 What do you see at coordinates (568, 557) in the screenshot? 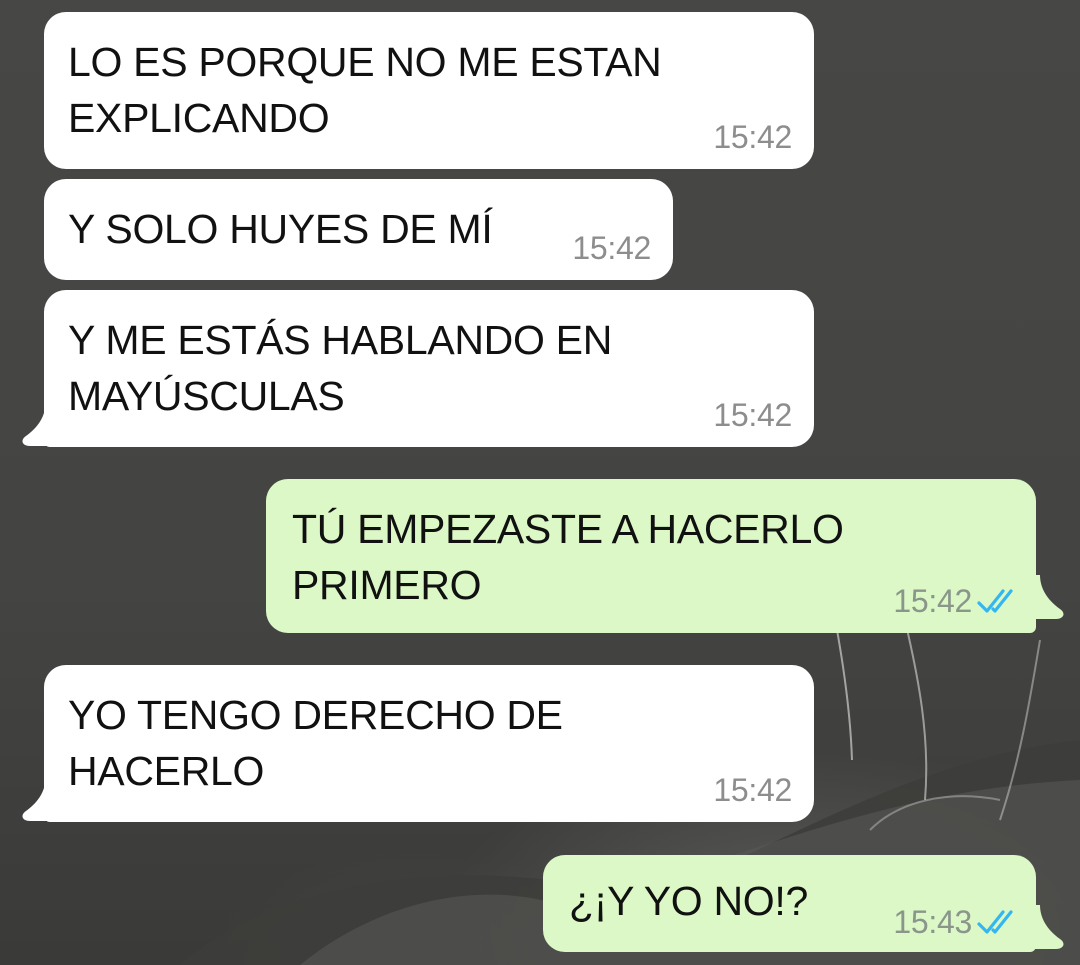
I see `message-text: TÚ EMPEZASTE A HACERLO PRIMERO` at bounding box center [568, 557].